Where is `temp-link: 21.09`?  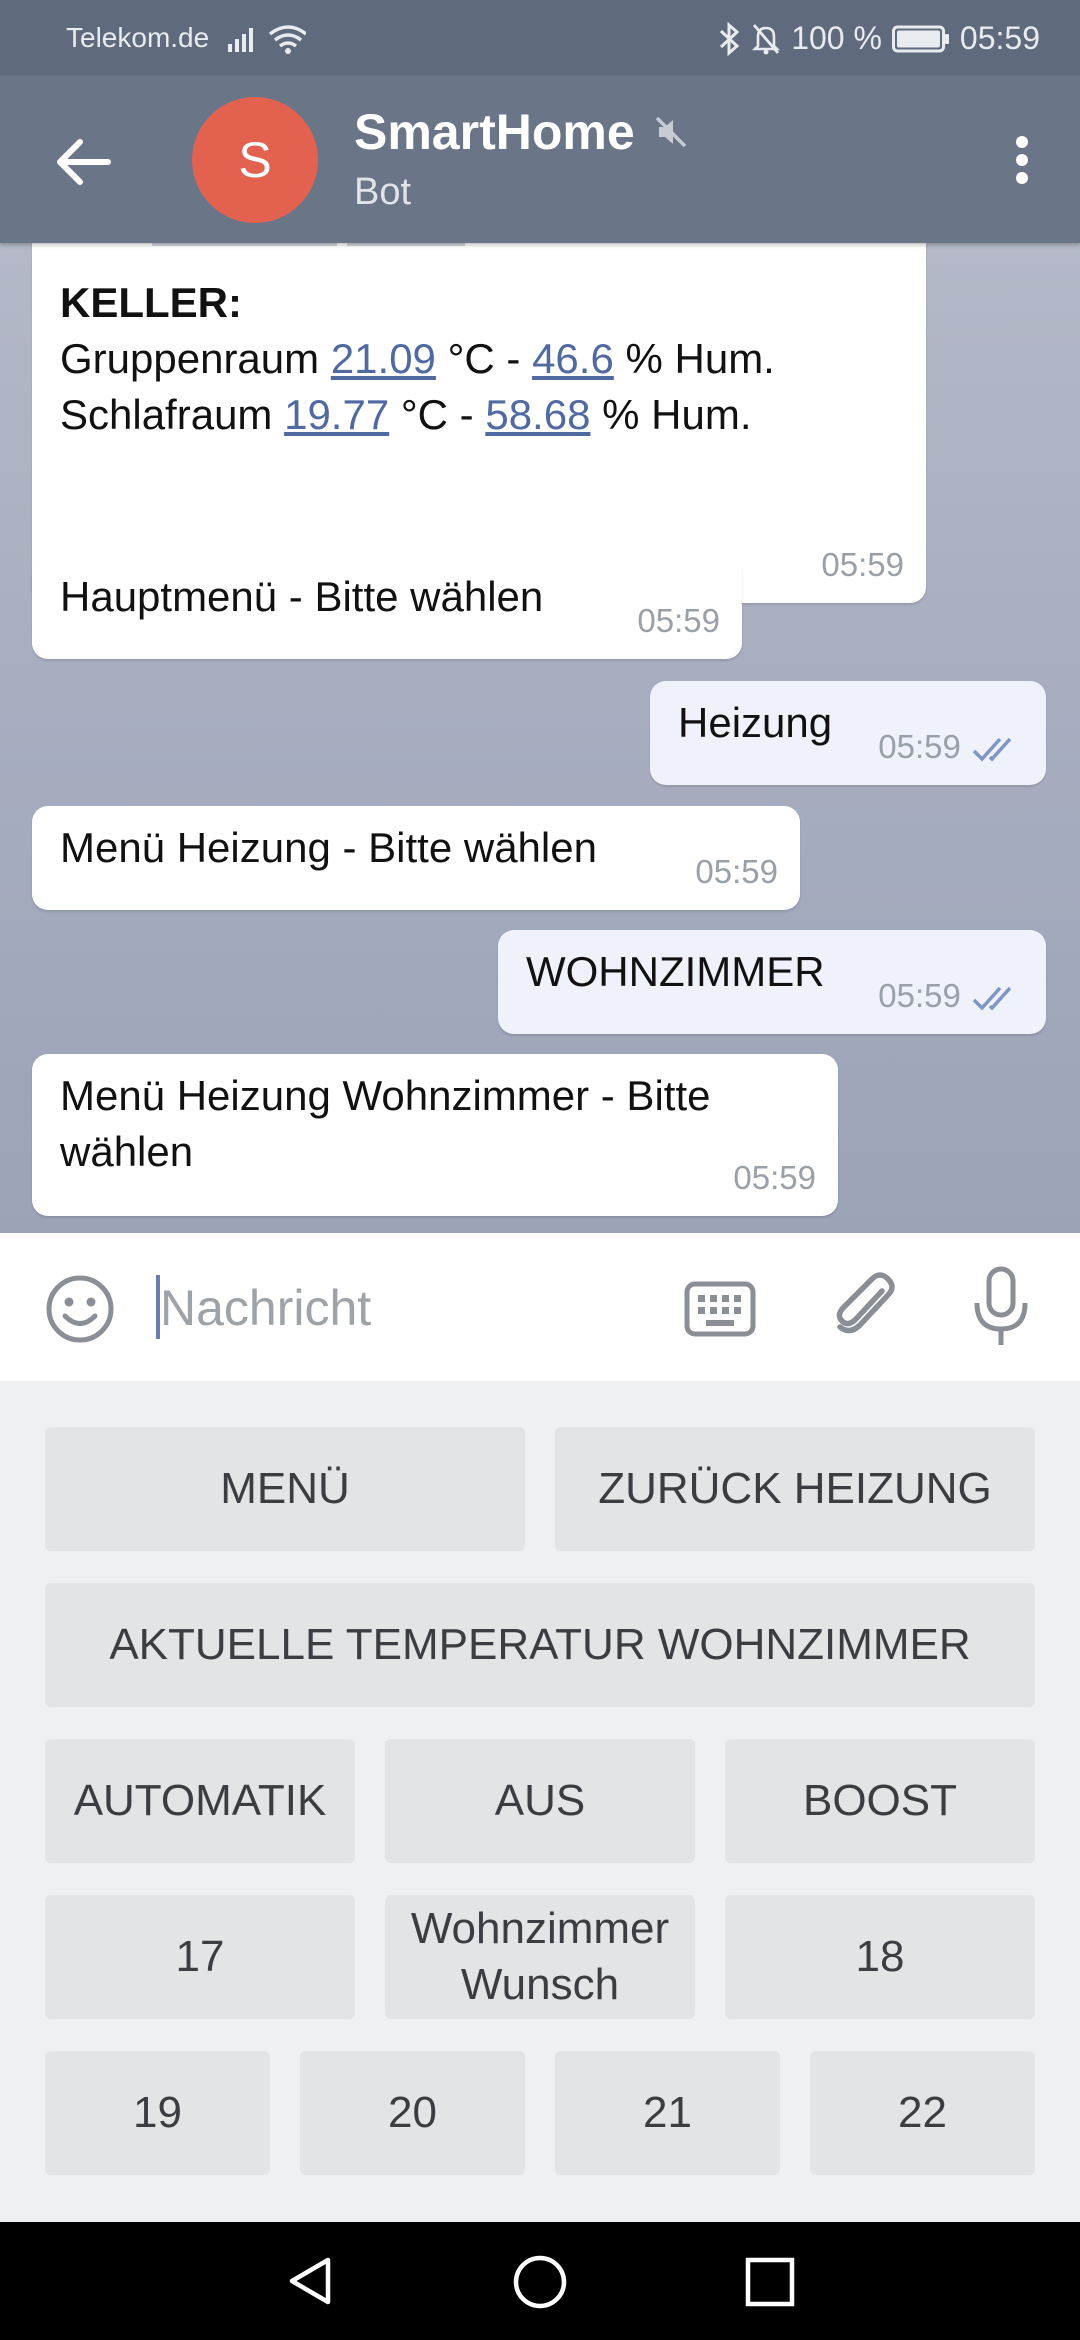 temp-link: 21.09 is located at coordinates (383, 358).